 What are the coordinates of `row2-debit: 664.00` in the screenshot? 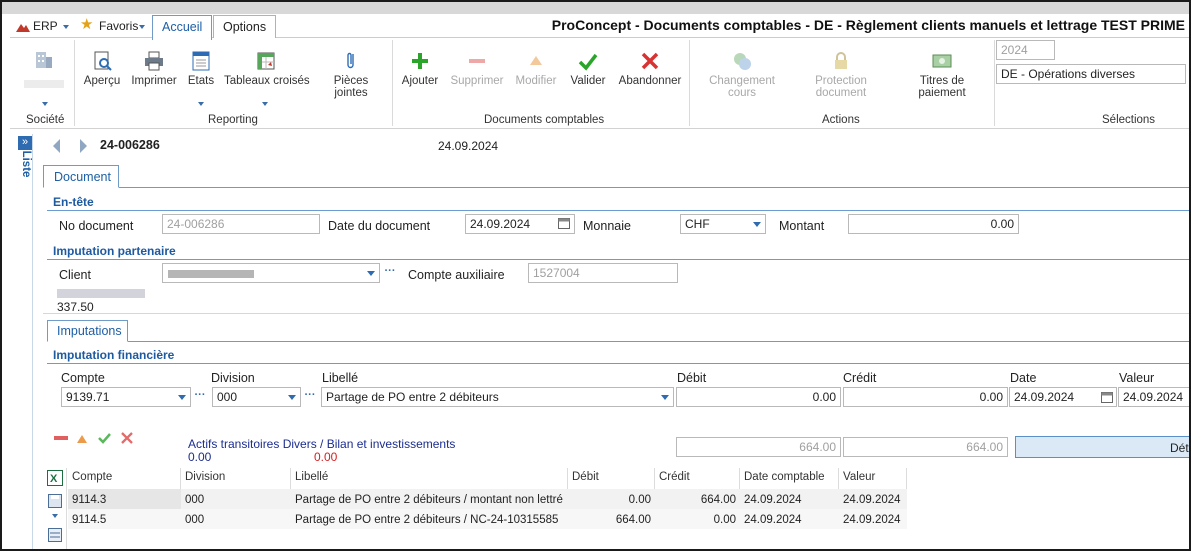 It's located at (633, 520).